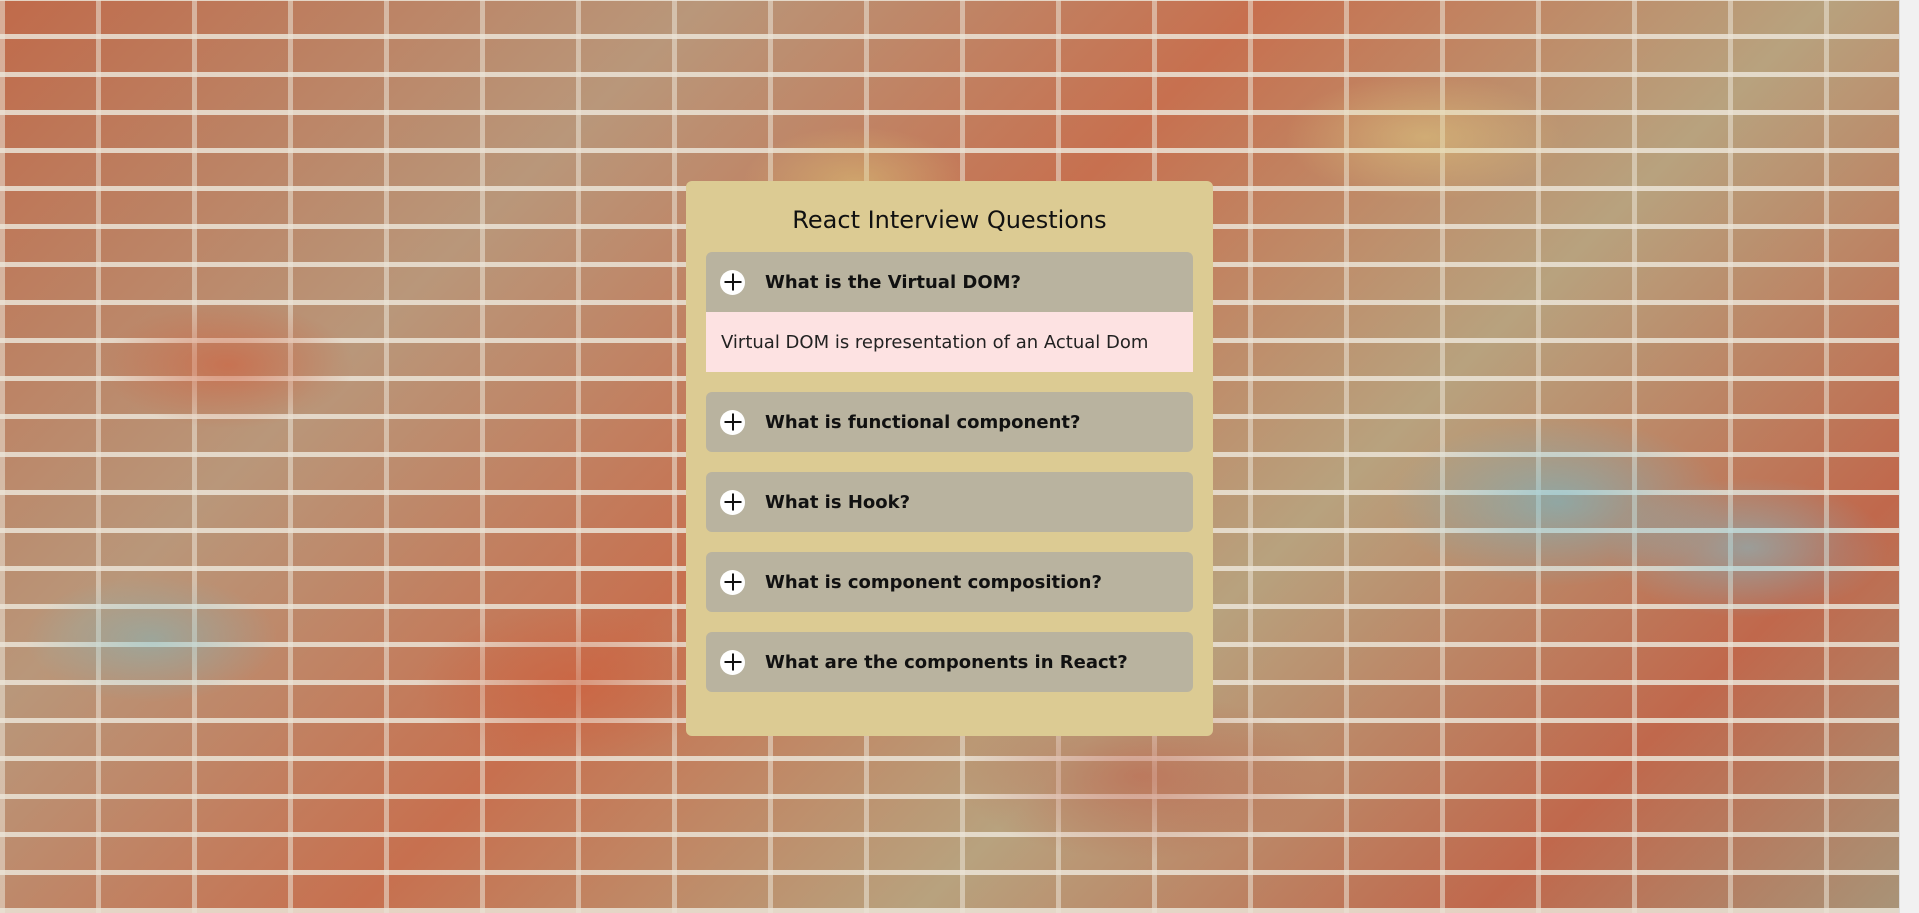 The image size is (1919, 913). I want to click on faq-question-header: What are the components in React?, so click(949, 662).